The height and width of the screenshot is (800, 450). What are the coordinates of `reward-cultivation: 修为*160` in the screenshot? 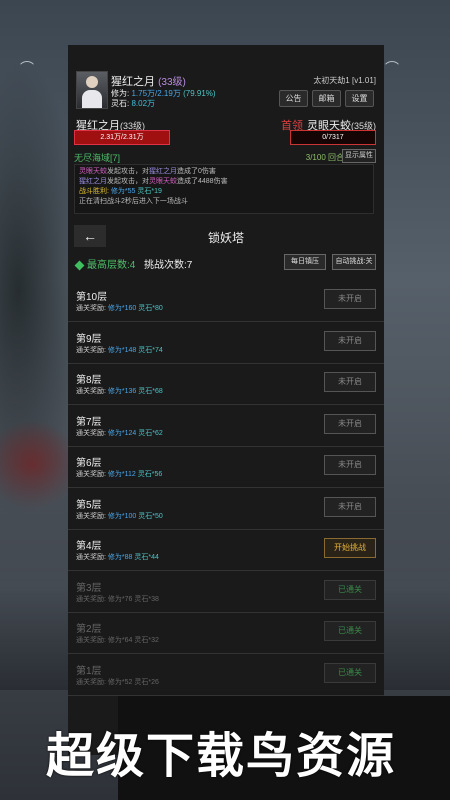 It's located at (122, 308).